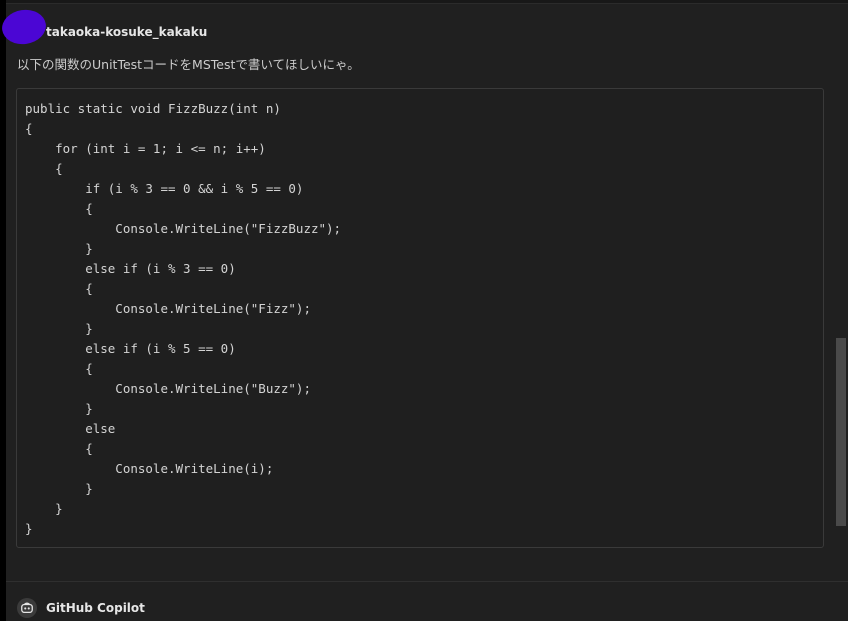 The width and height of the screenshot is (848, 621). I want to click on copilot-icon, so click(27, 608).